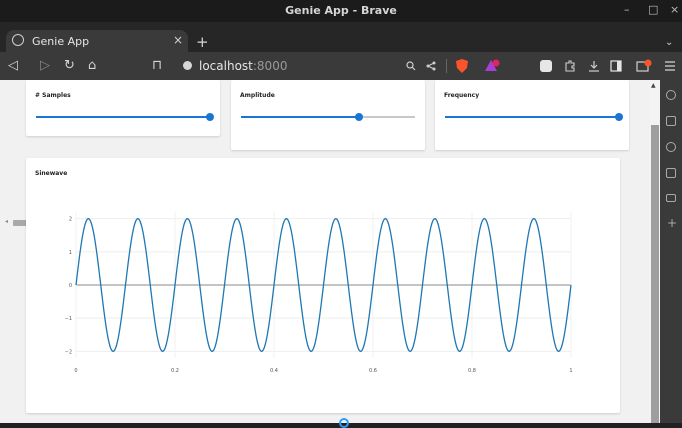 This screenshot has height=428, width=682. I want to click on plot-card-title: Sinewave, so click(51, 173).